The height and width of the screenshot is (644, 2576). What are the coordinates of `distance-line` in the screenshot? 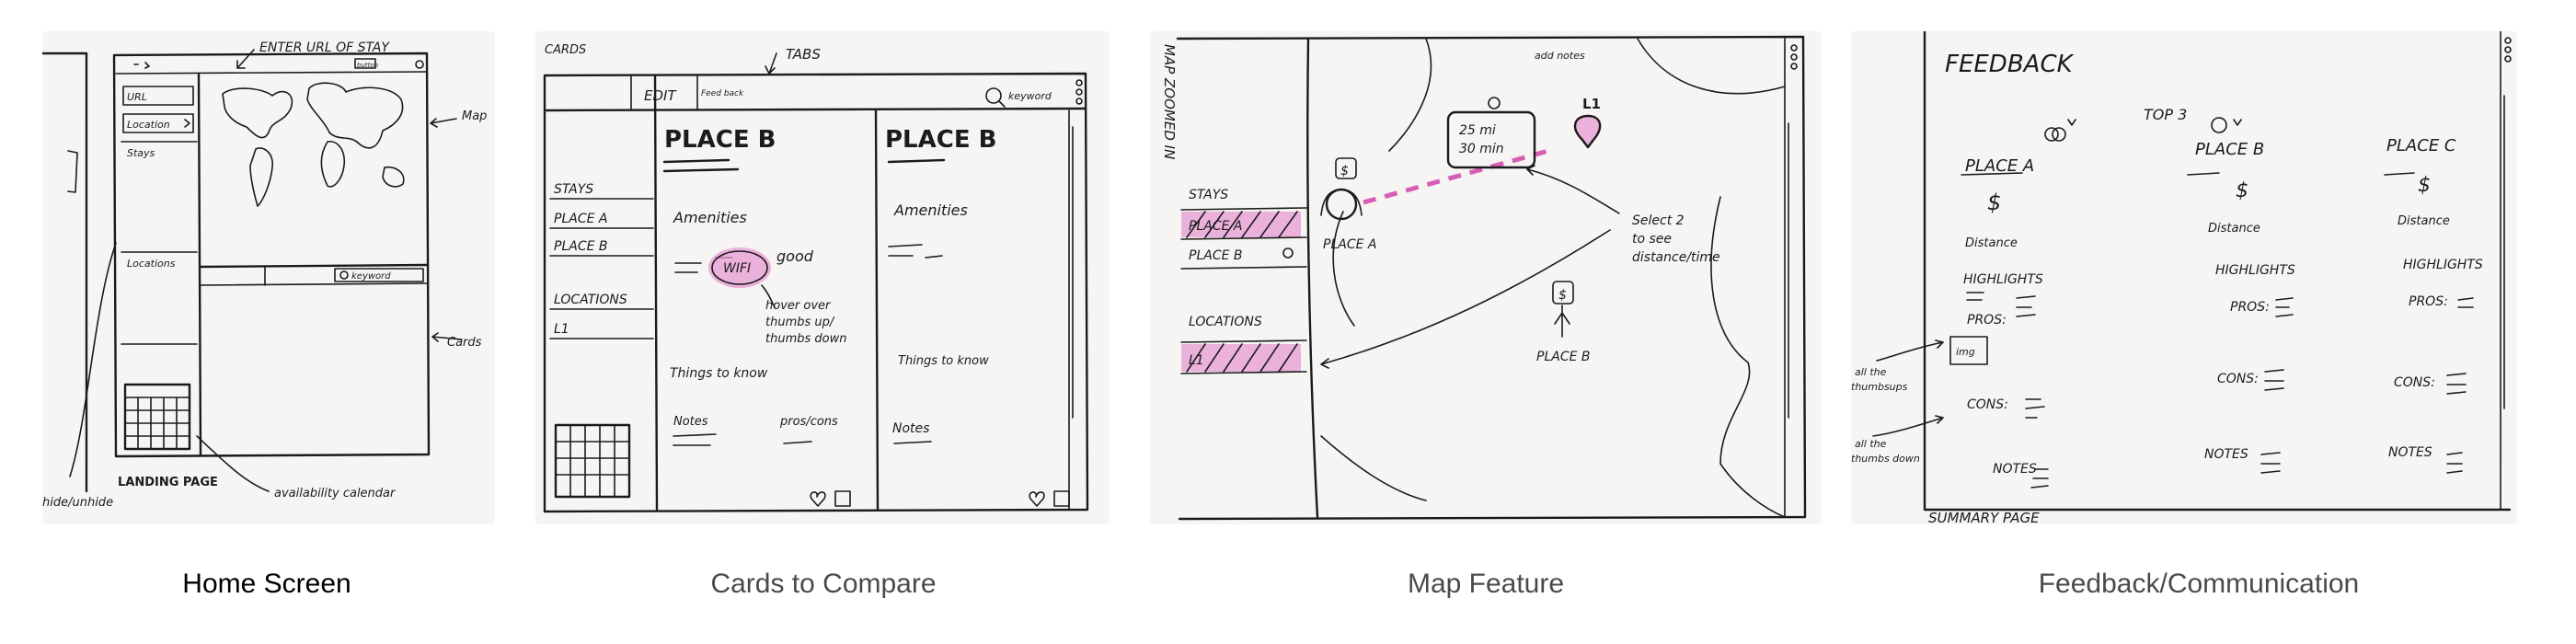 It's located at (1459, 175).